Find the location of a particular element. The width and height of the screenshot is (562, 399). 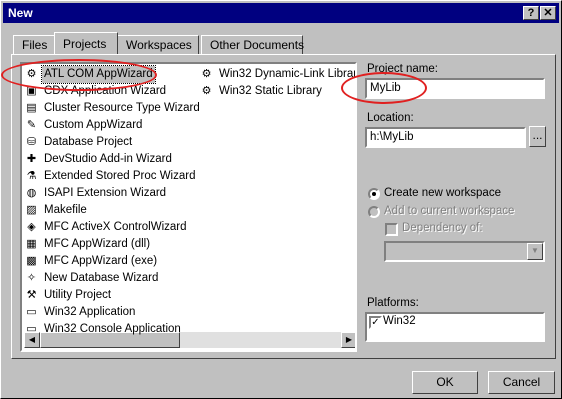

activex-icon: ◈ is located at coordinates (31, 227).